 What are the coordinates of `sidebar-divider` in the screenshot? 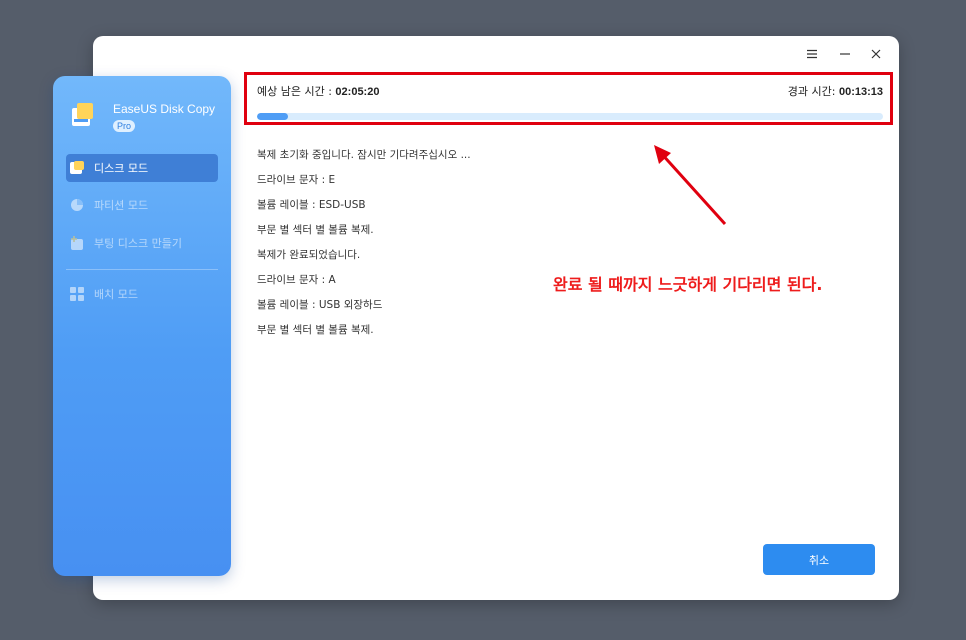 It's located at (142, 269).